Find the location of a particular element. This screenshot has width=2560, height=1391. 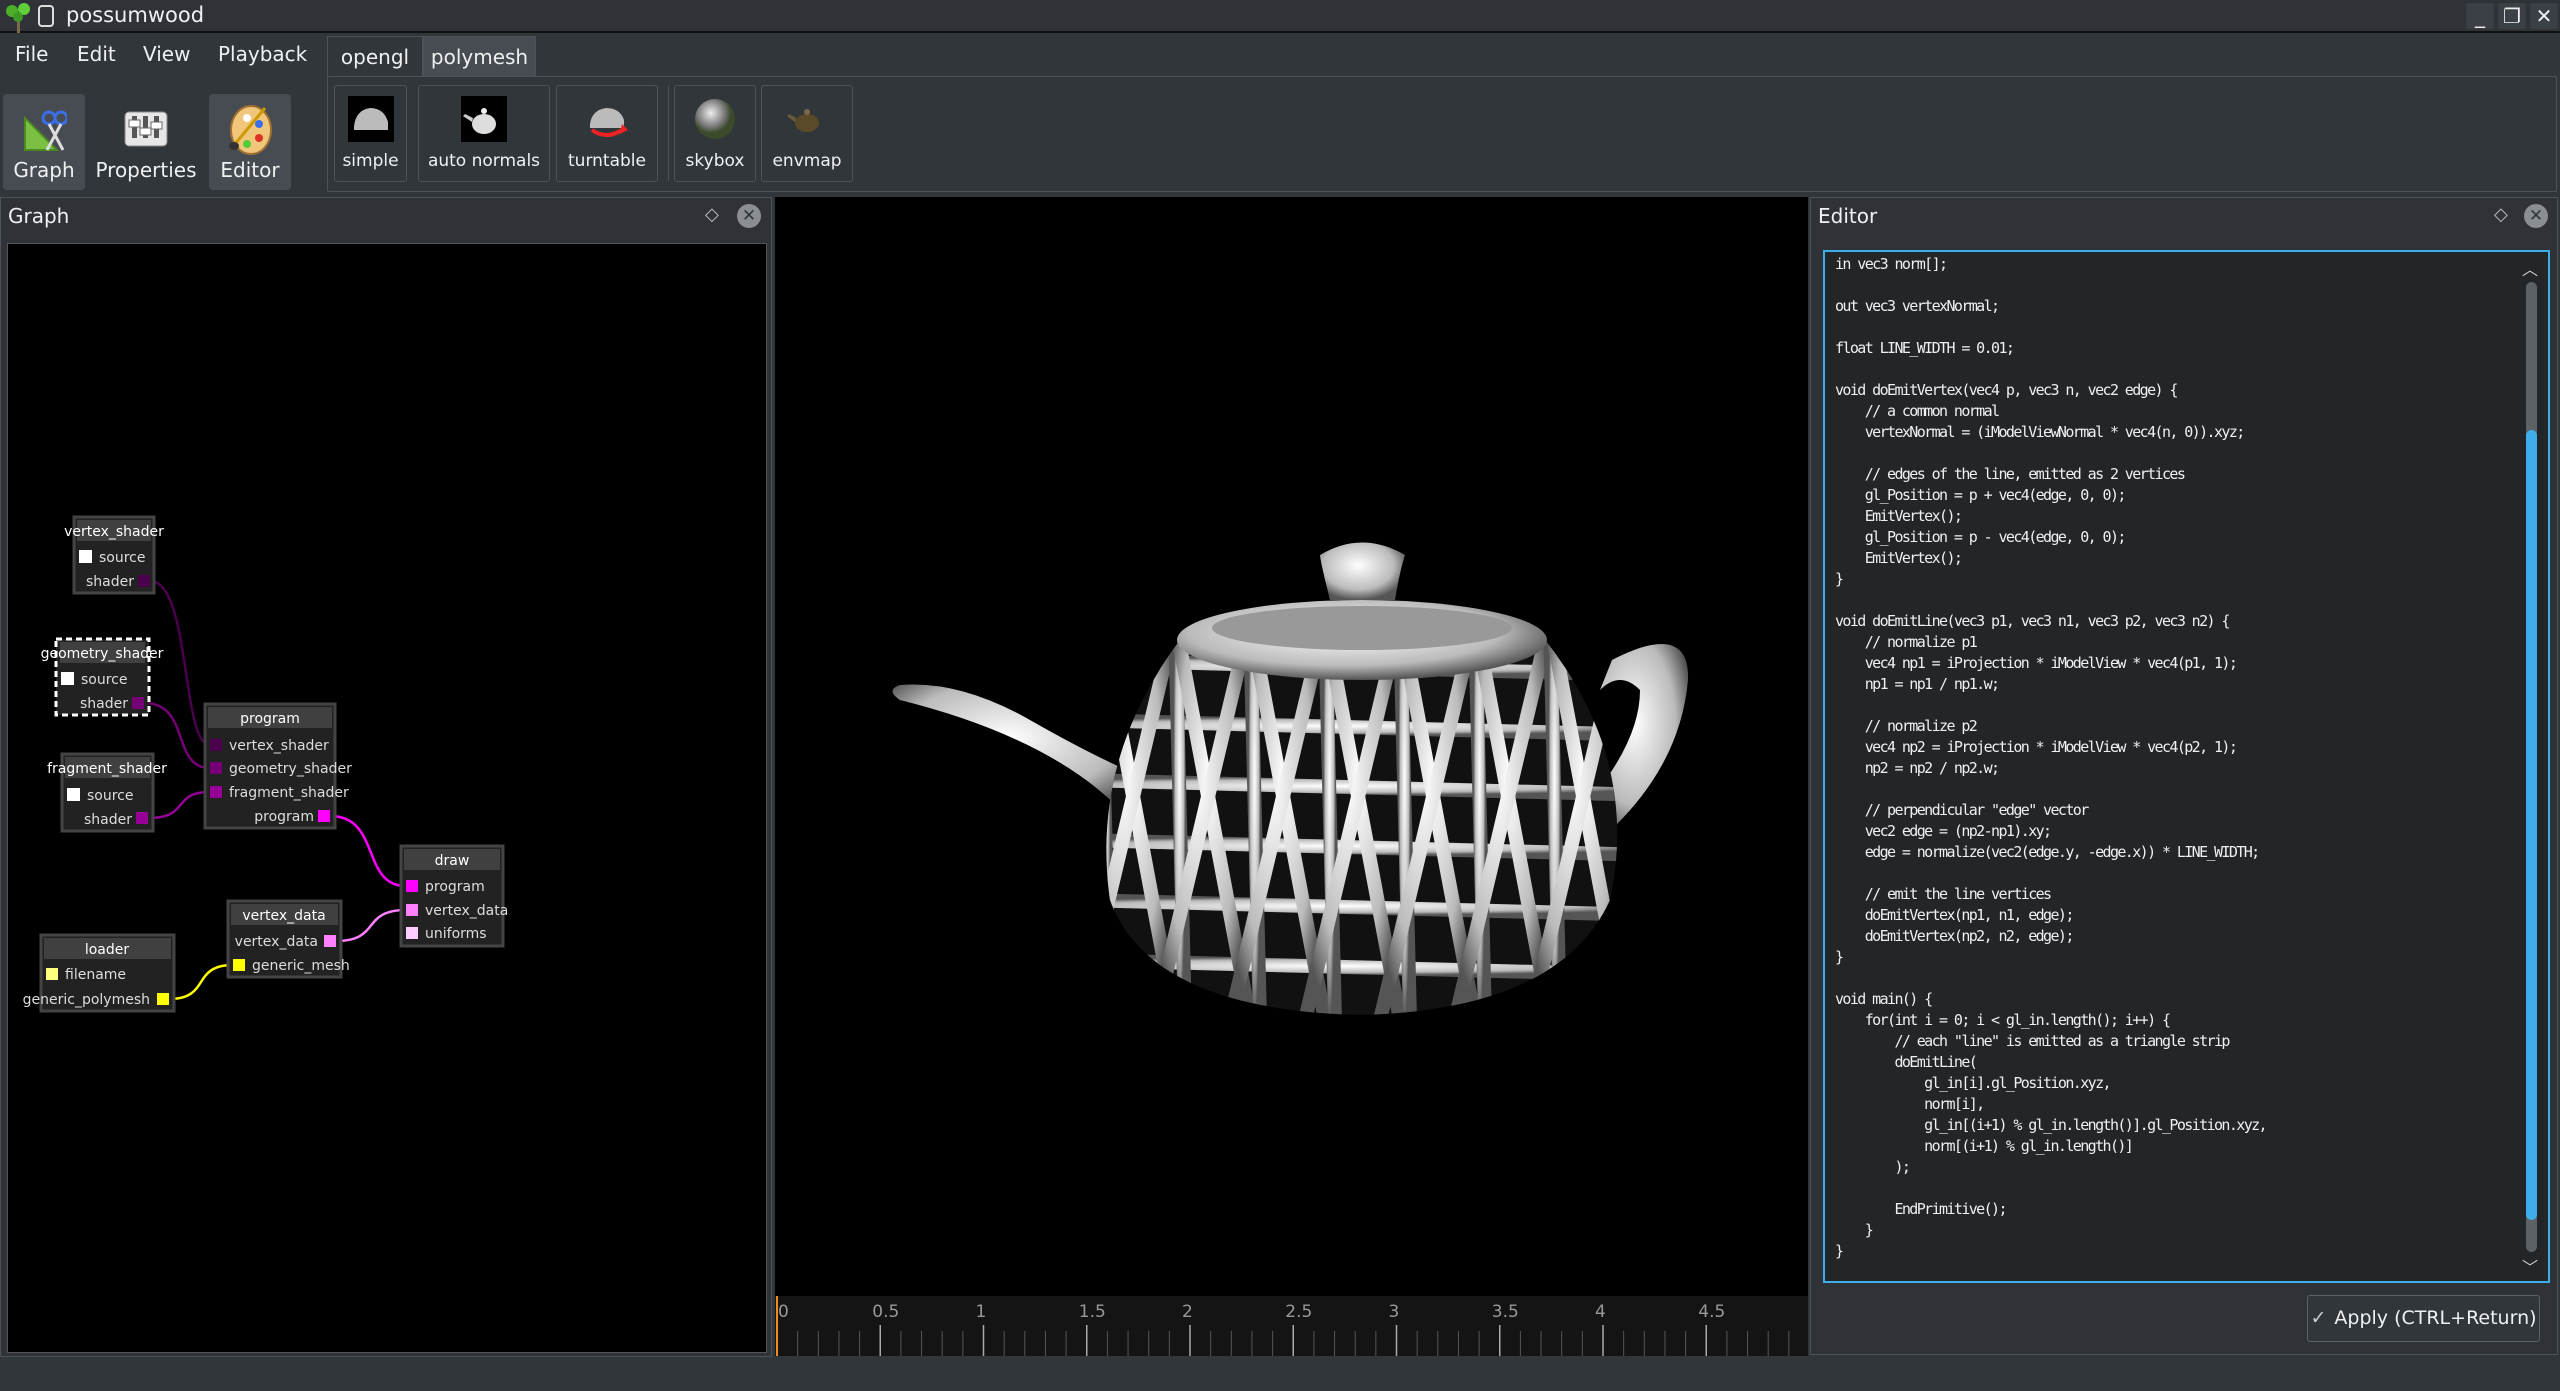

timeline-tick-label: 1 is located at coordinates (981, 1312).